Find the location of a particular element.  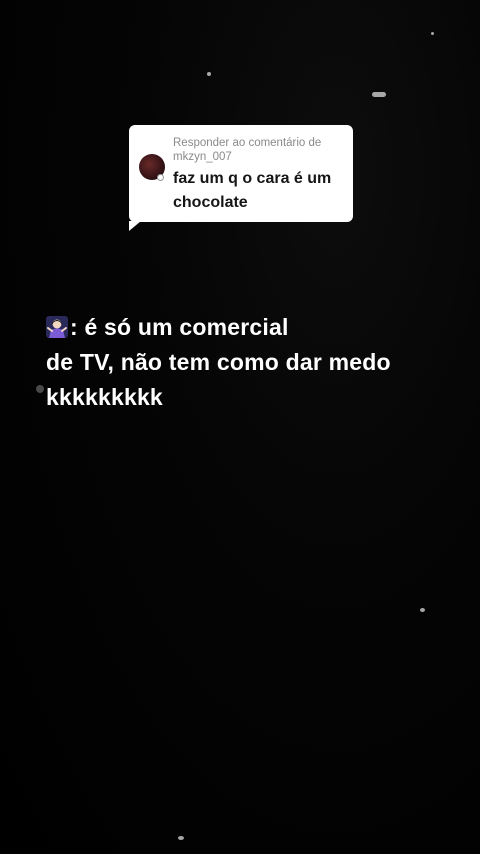

reply-card-tail is located at coordinates (135, 226).